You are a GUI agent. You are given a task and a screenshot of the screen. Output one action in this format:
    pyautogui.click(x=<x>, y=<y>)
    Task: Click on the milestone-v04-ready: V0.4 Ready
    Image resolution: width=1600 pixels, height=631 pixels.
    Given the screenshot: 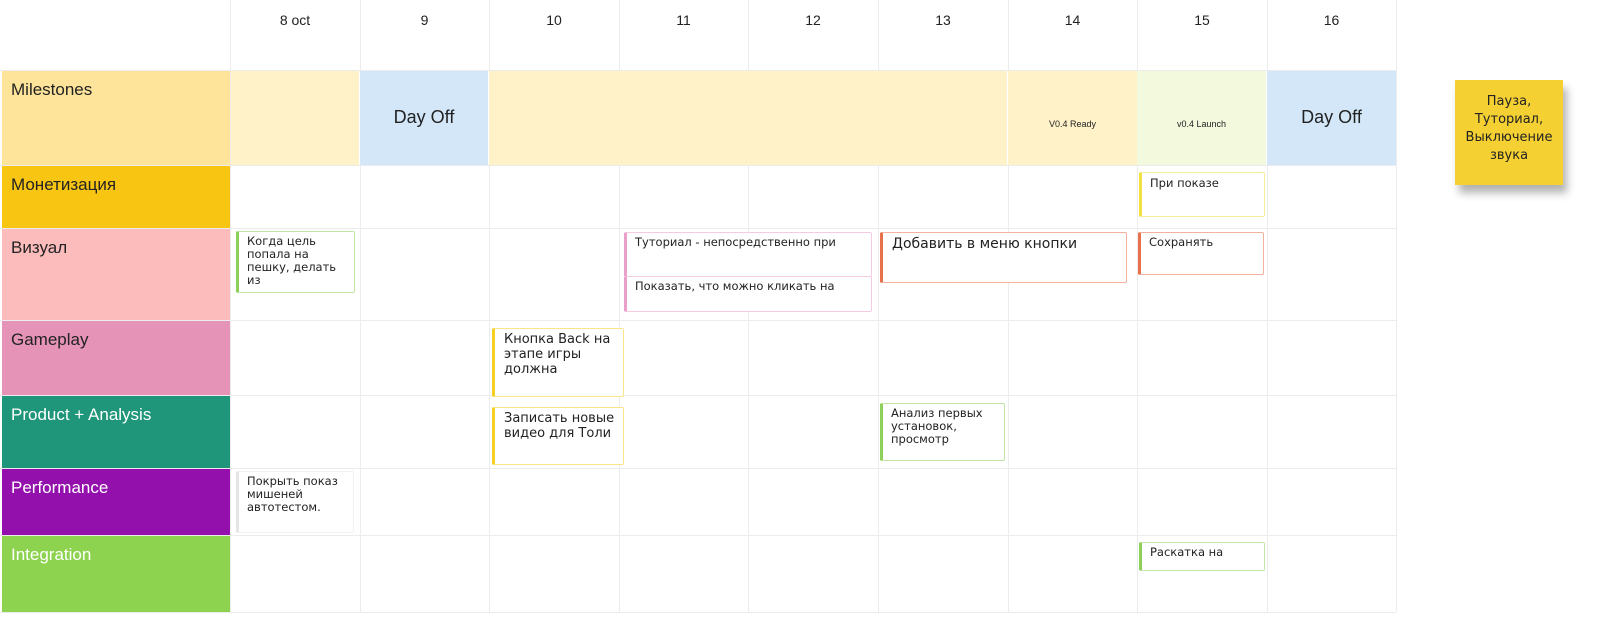 What is the action you would take?
    pyautogui.click(x=1072, y=118)
    